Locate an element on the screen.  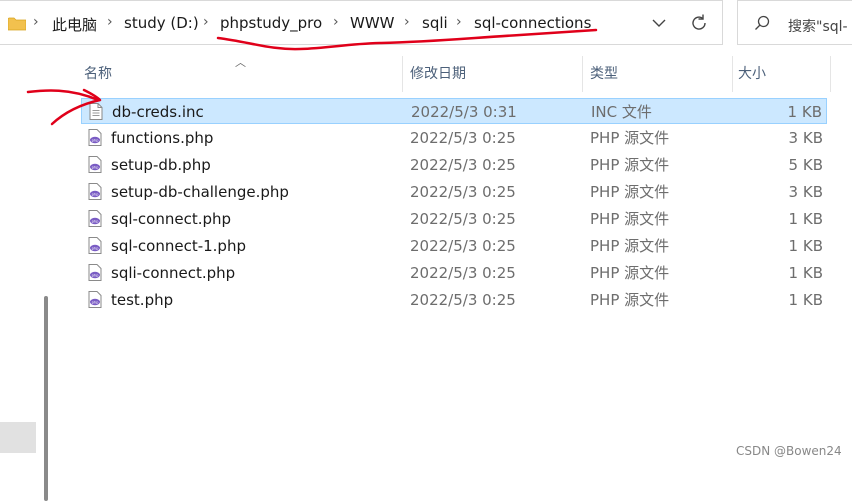
sort-ascending-icon: ︿ is located at coordinates (240, 62).